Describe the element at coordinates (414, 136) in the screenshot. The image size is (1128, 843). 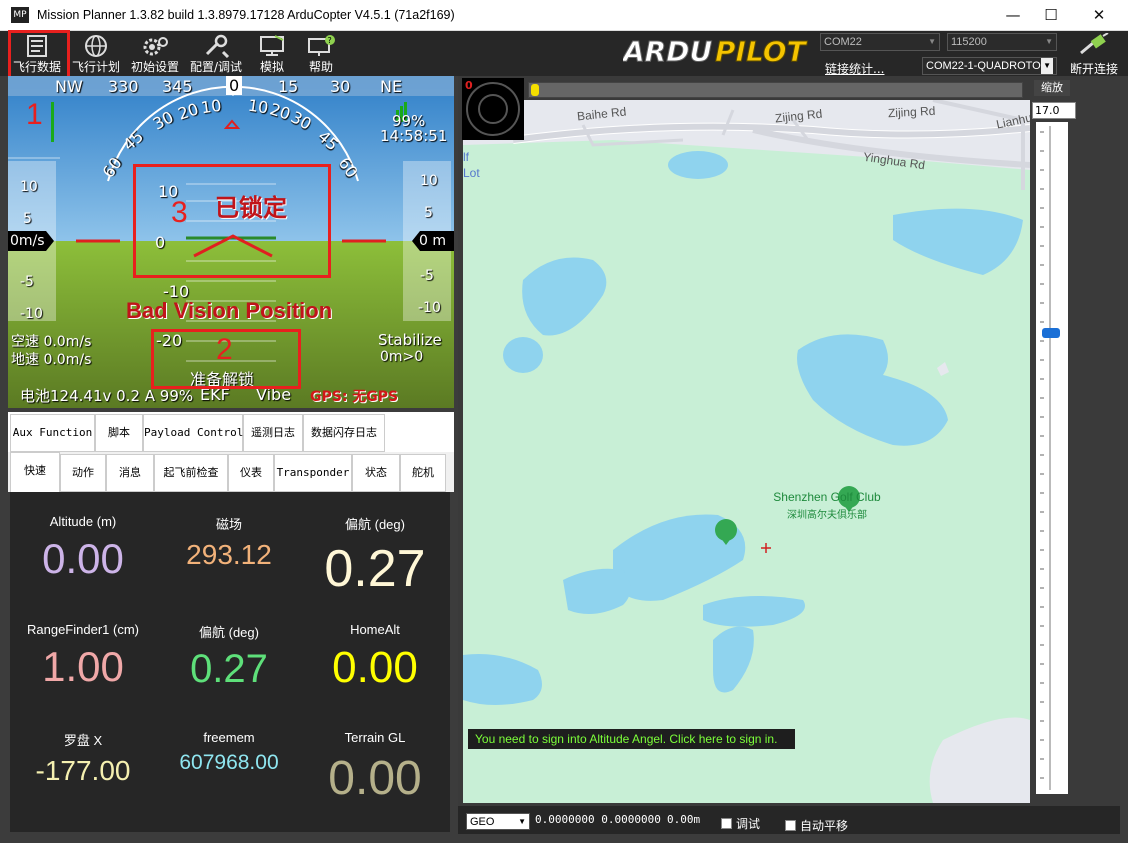
I see `hud-time: 14:58:51` at that location.